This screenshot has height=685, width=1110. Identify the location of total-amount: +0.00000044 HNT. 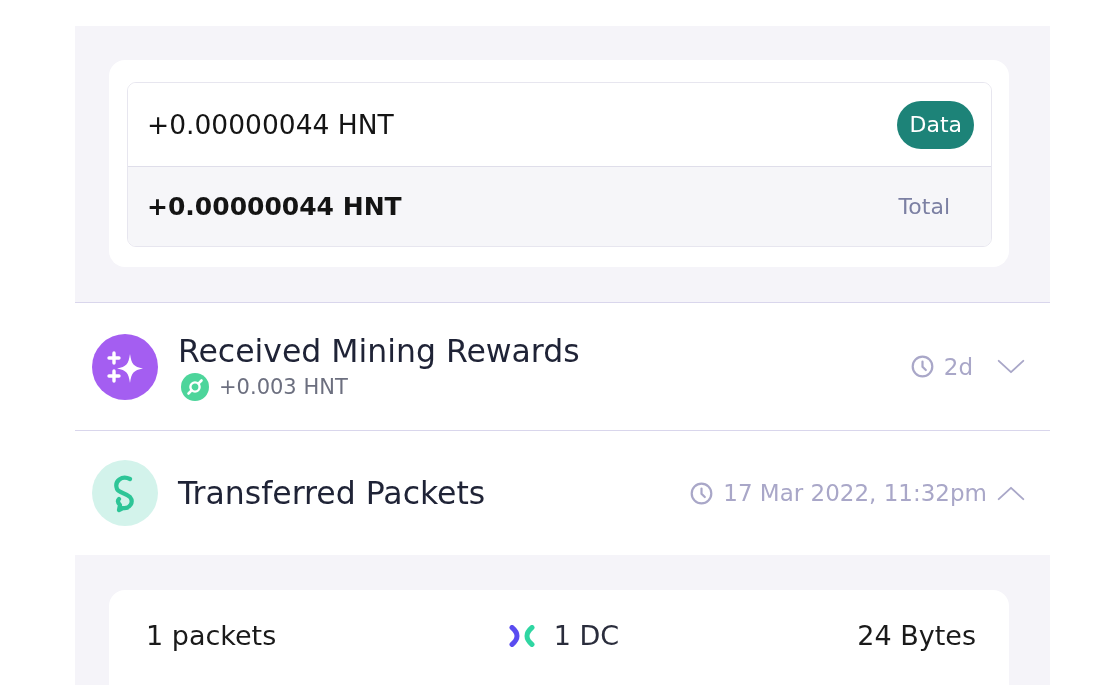
(274, 206).